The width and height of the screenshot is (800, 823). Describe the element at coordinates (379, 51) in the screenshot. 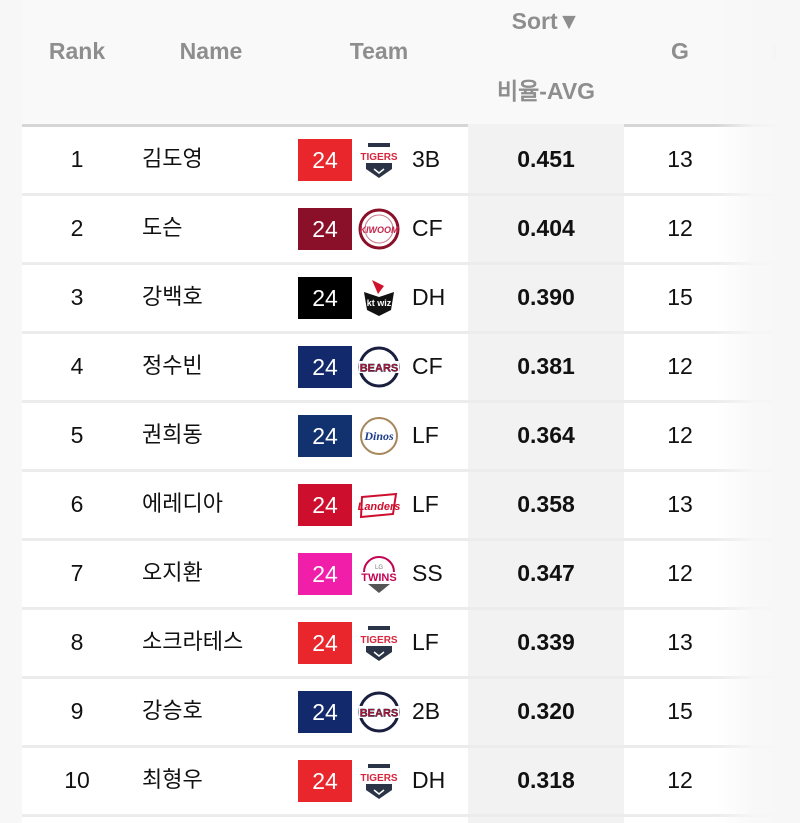

I see `header-team: Team` at that location.